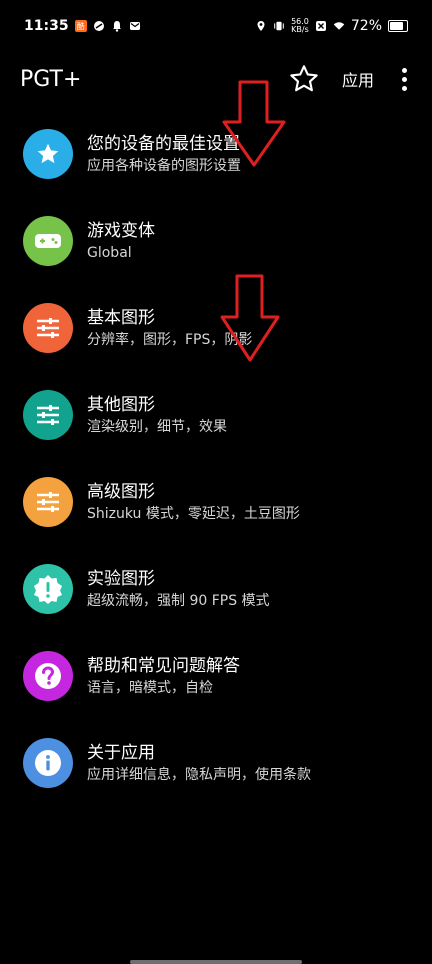 Image resolution: width=432 pixels, height=964 pixels. I want to click on menu-item-text: 实验图形 超级流畅，强制 90 FPS 模式, so click(178, 589).